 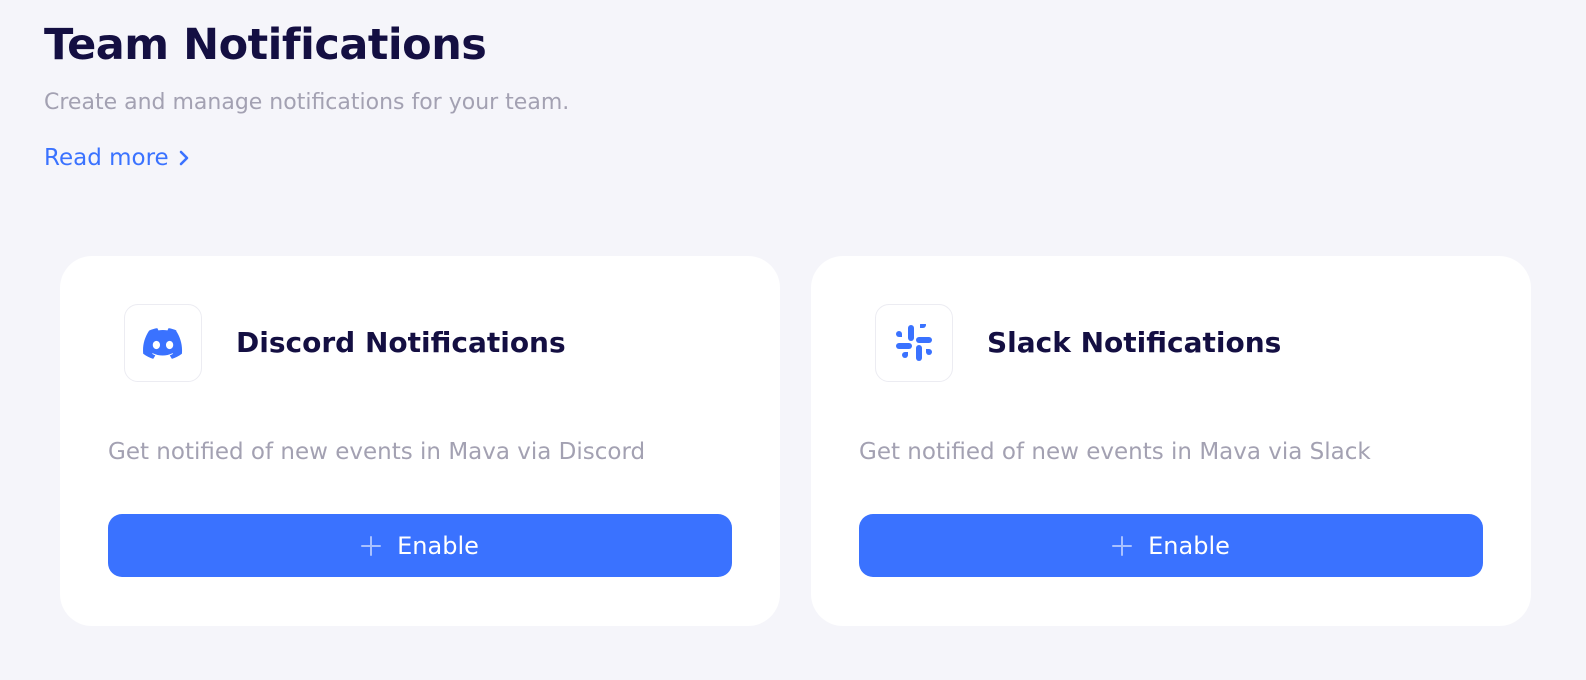 I want to click on slack-logo-box, so click(x=914, y=343).